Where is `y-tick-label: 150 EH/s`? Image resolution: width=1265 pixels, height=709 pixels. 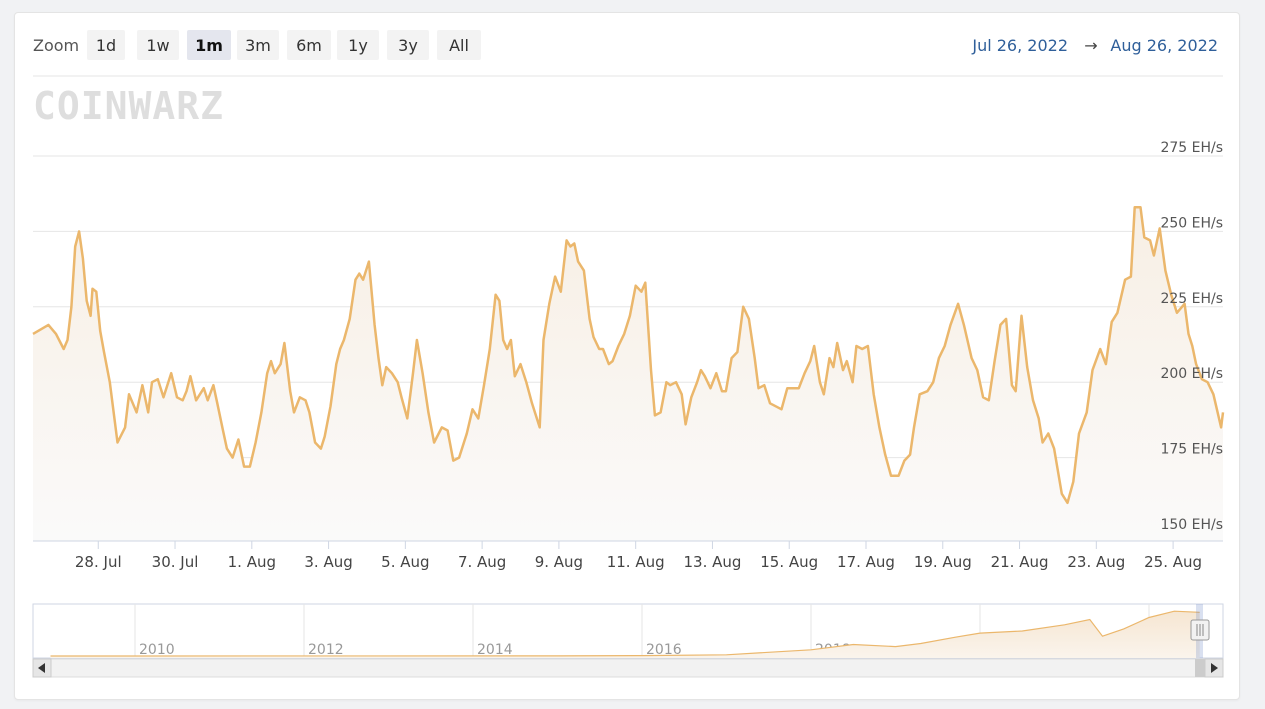 y-tick-label: 150 EH/s is located at coordinates (1191, 525).